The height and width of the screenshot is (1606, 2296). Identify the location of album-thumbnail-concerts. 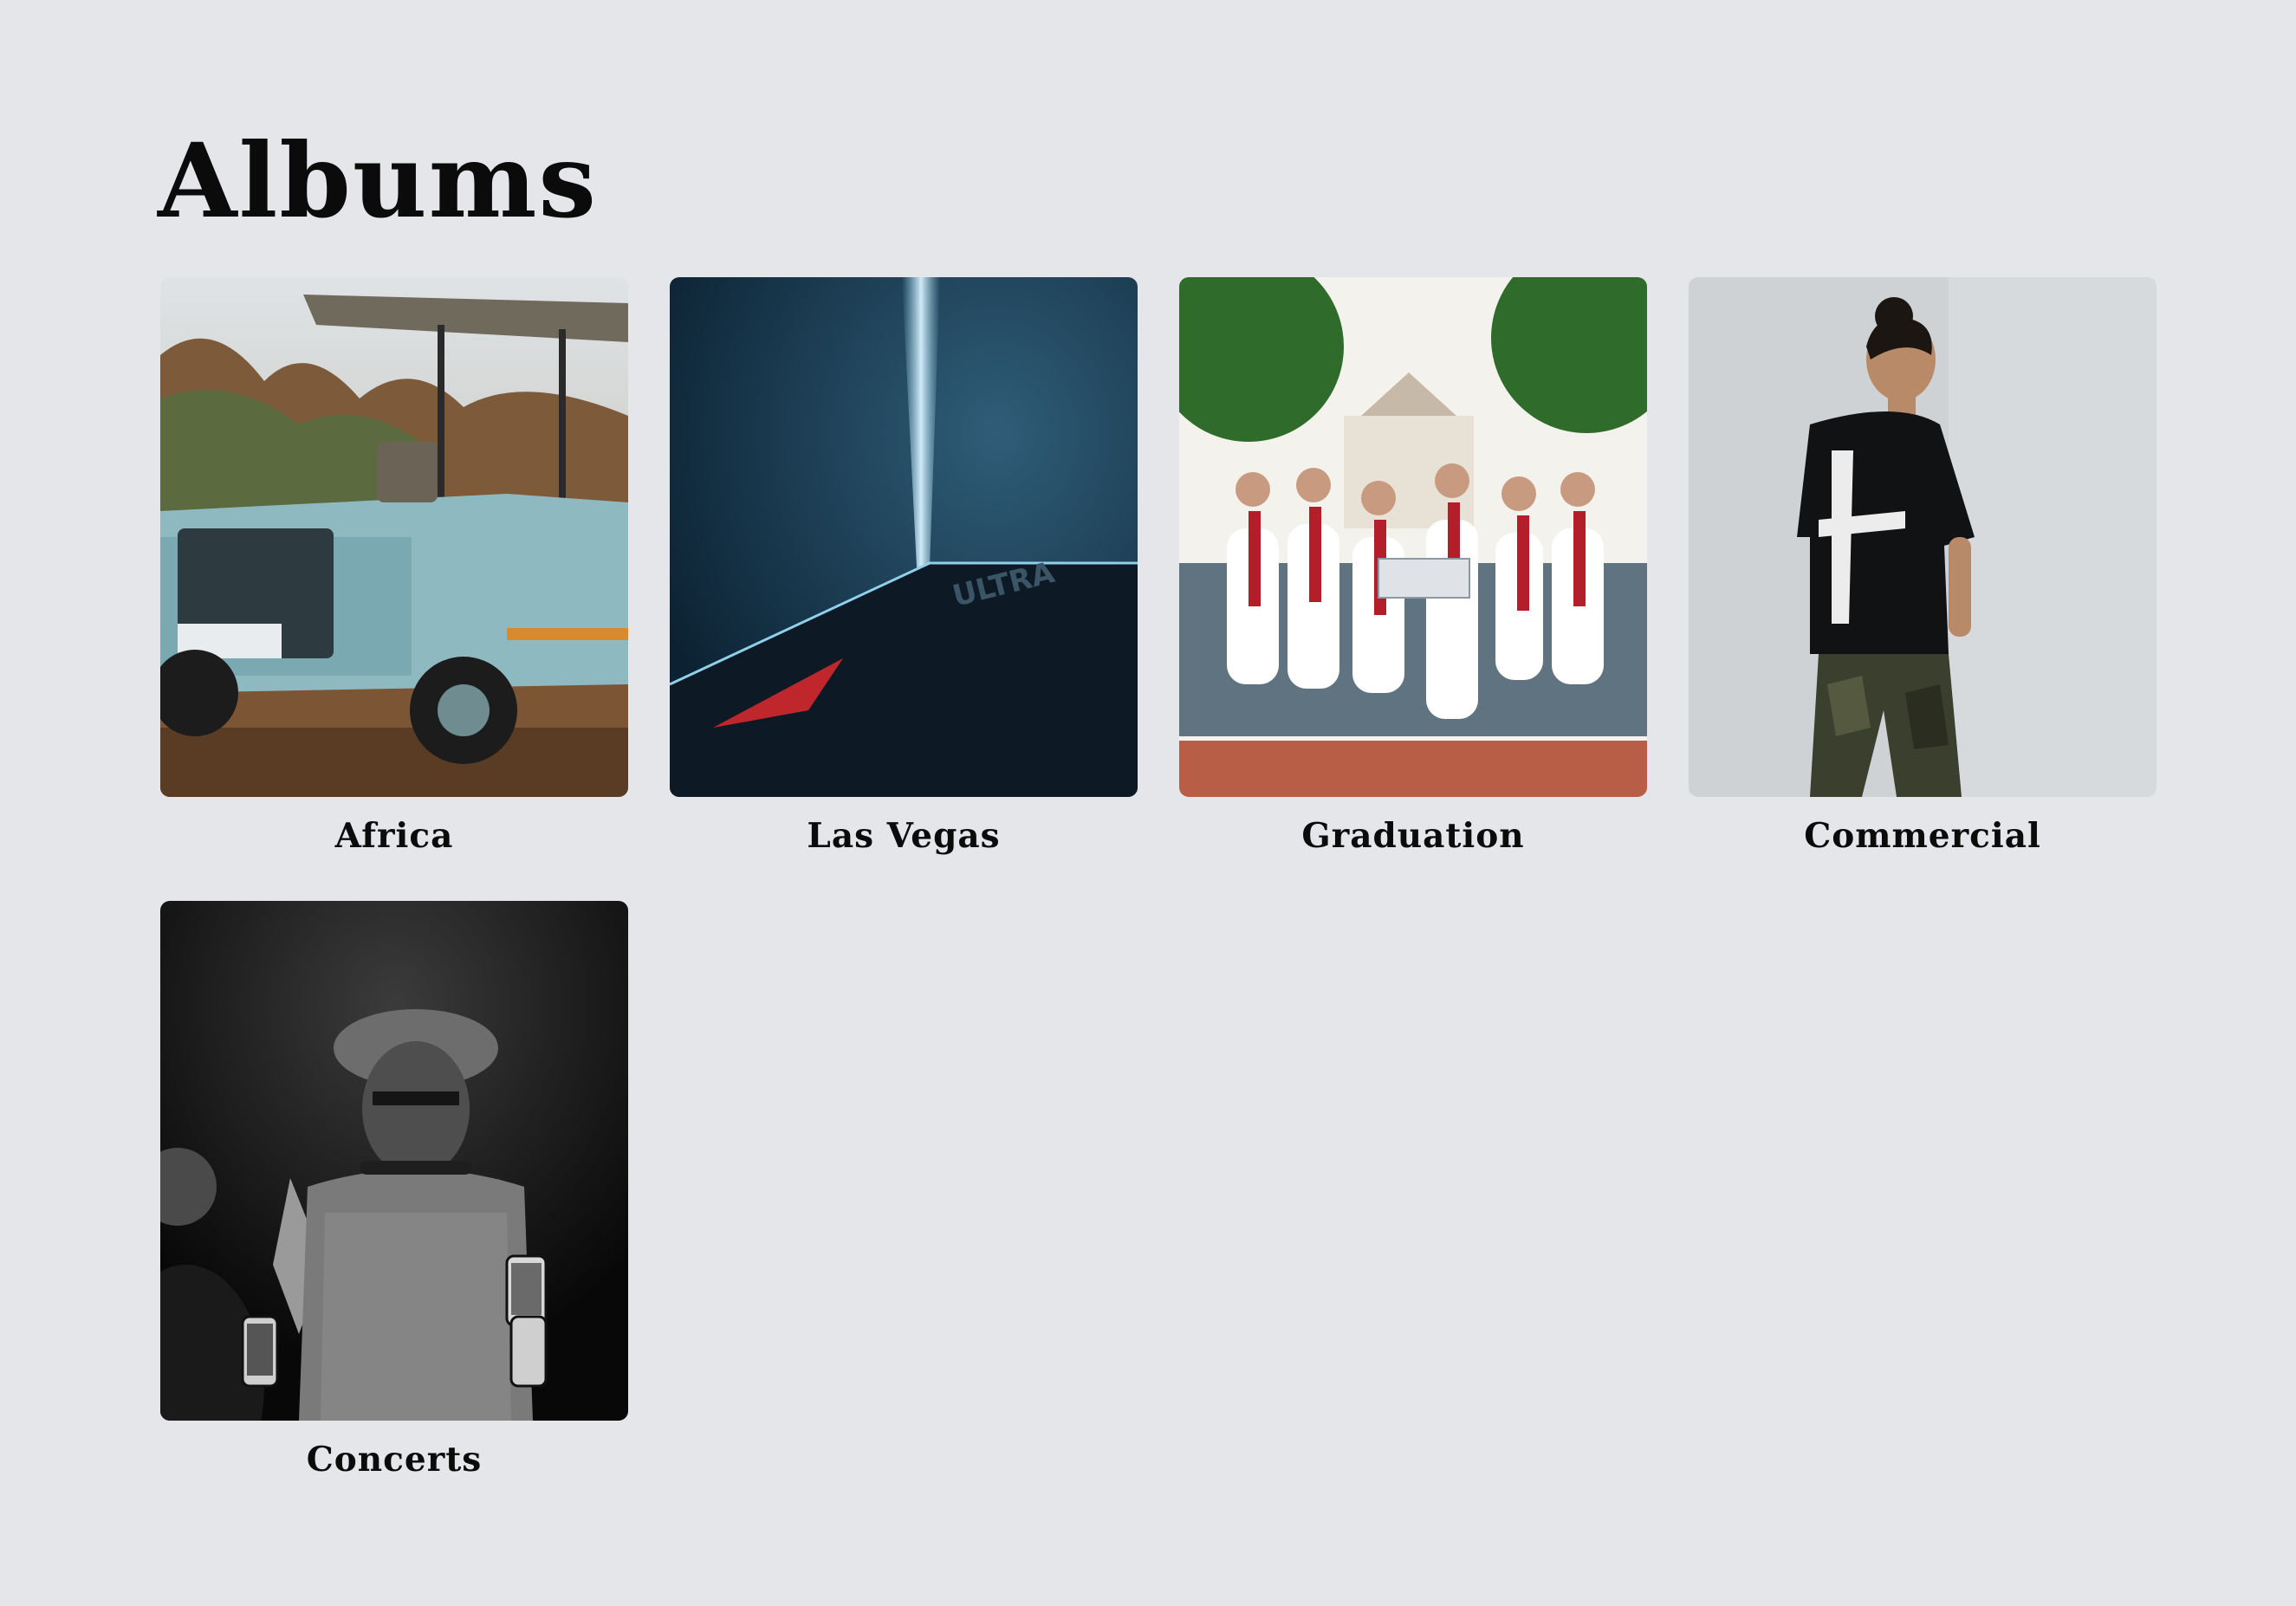
(394, 1161).